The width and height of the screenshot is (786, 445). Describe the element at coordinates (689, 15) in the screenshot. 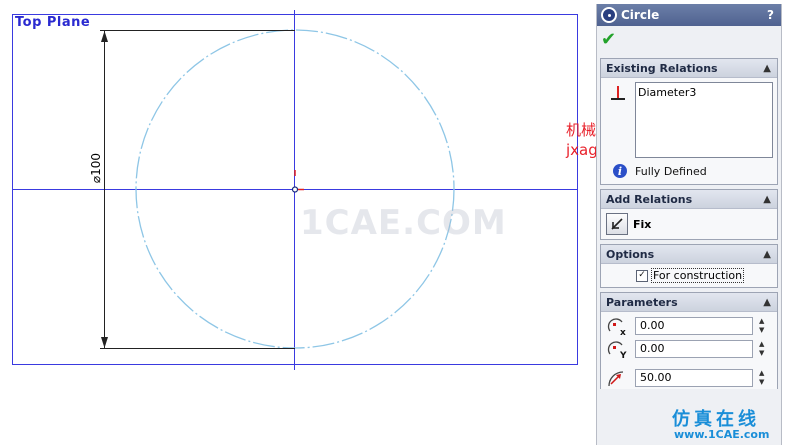

I see `property-manager-title-bar: Circle ?` at that location.